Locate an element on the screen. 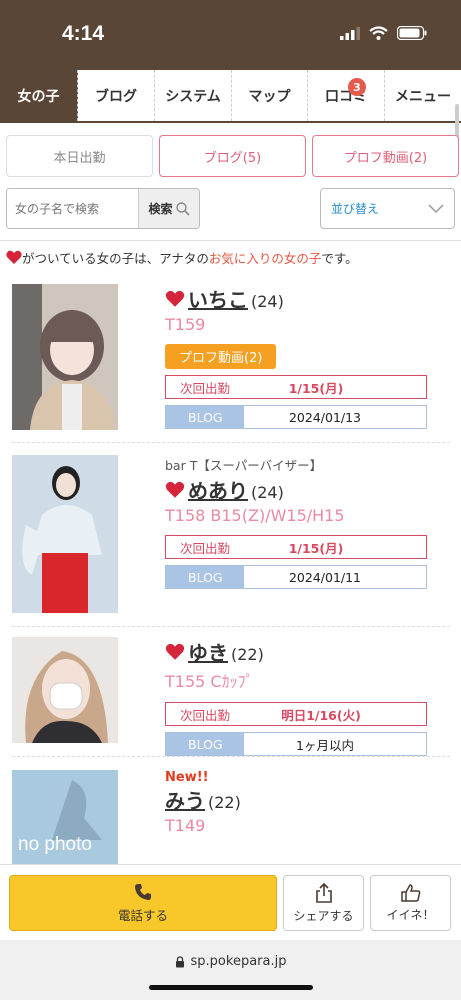 Image resolution: width=461 pixels, height=1000 pixels. tab-girls: 女の子 is located at coordinates (39, 95).